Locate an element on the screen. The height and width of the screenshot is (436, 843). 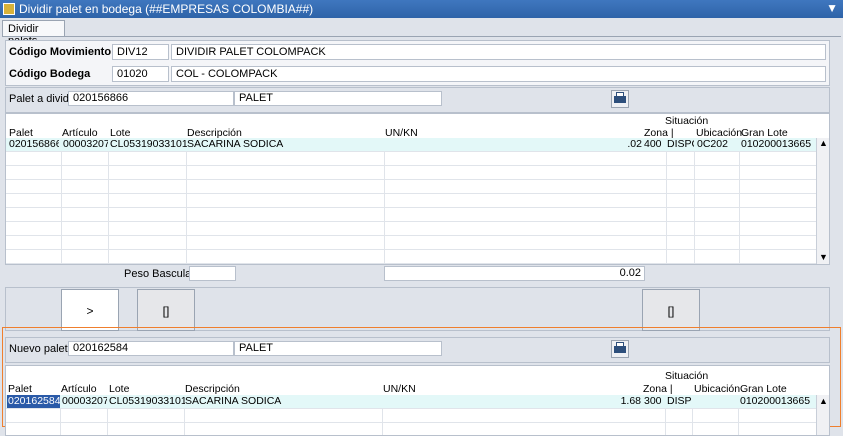
column-header-palet: Palet is located at coordinates (20, 389).